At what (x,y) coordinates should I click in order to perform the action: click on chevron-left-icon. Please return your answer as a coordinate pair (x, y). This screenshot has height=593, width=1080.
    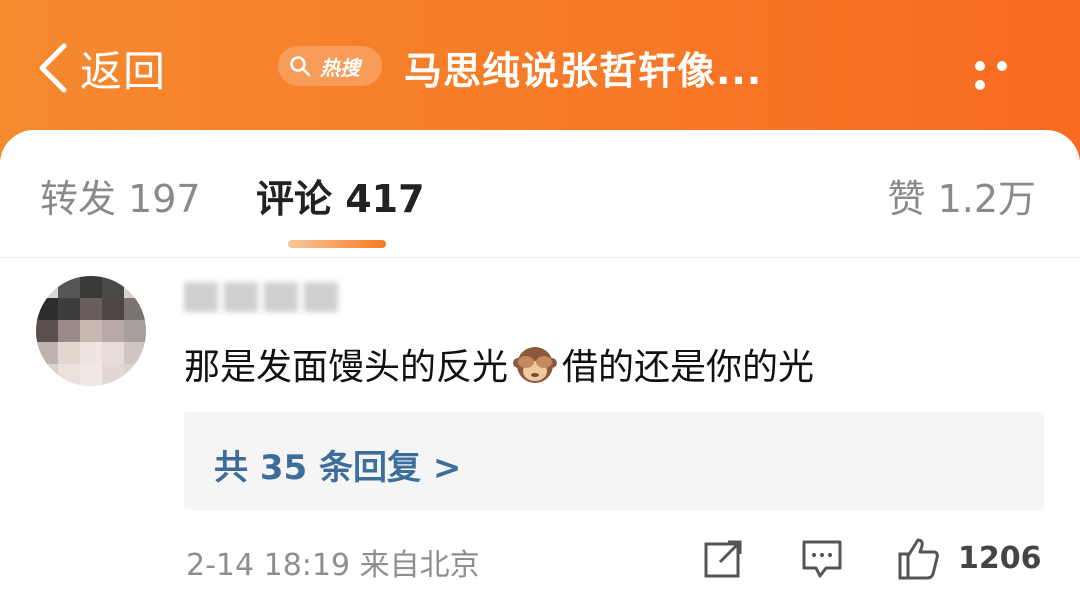
    Looking at the image, I should click on (53, 68).